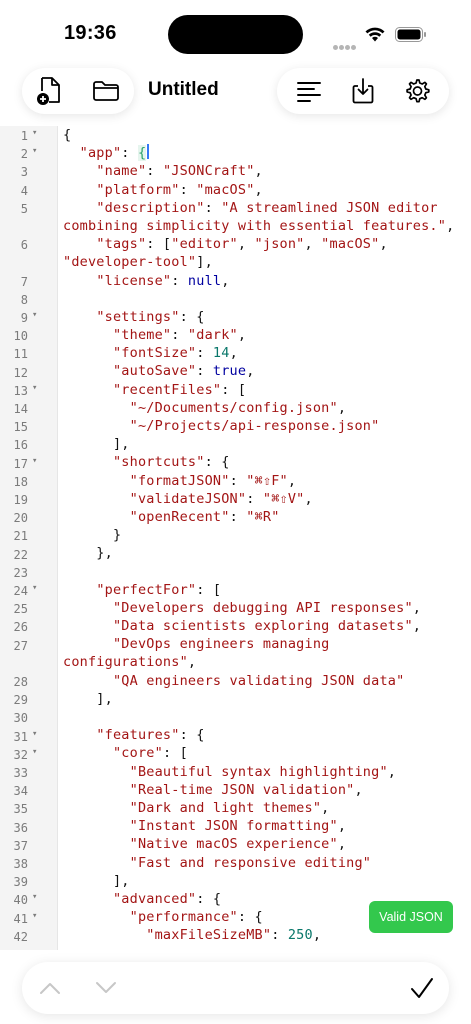 This screenshot has height=1024, width=471. Describe the element at coordinates (29, 299) in the screenshot. I see `line-number: 8` at that location.